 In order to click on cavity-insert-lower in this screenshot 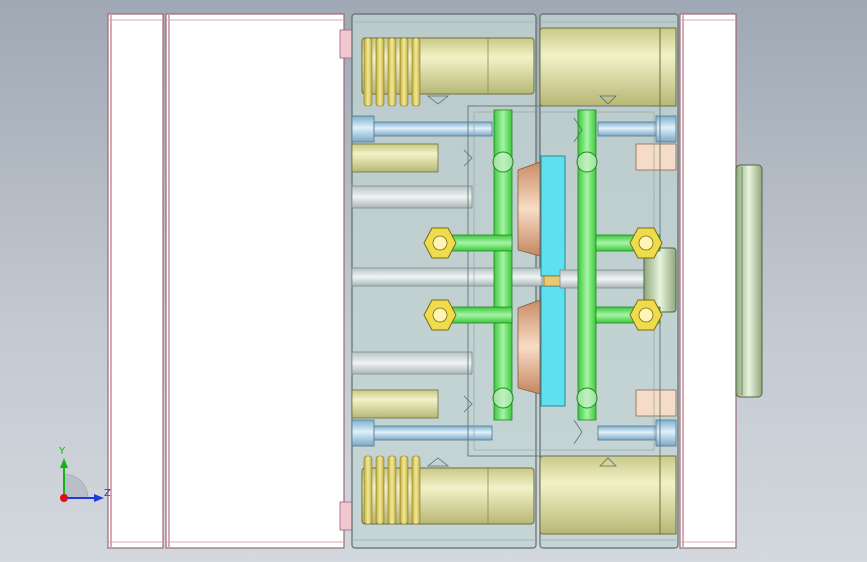, I will do `click(553, 346)`.